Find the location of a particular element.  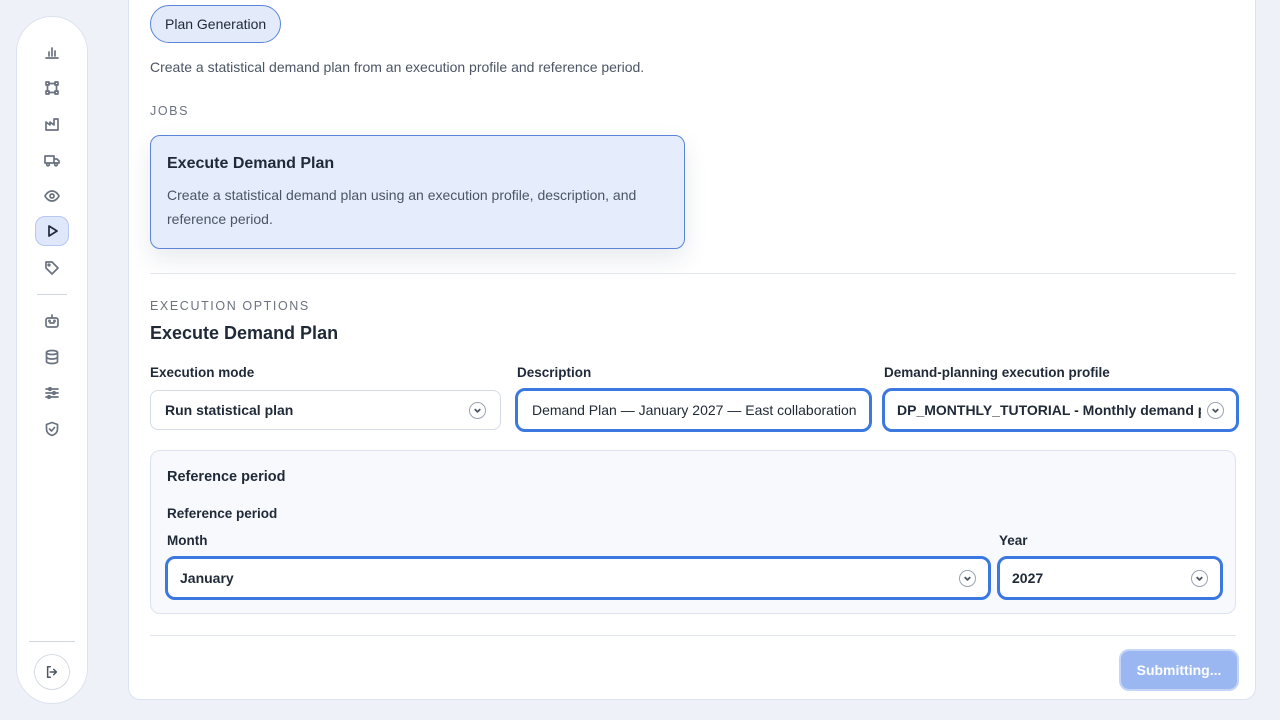

factory-icon is located at coordinates (52, 124).